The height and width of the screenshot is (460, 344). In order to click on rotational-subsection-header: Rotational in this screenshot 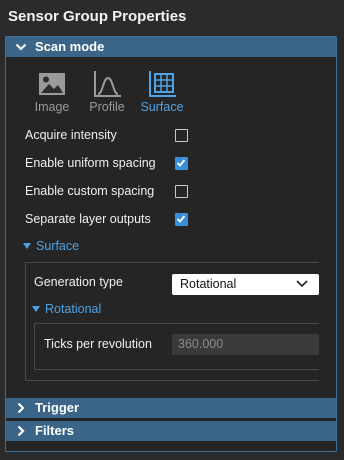, I will do `click(66, 309)`.